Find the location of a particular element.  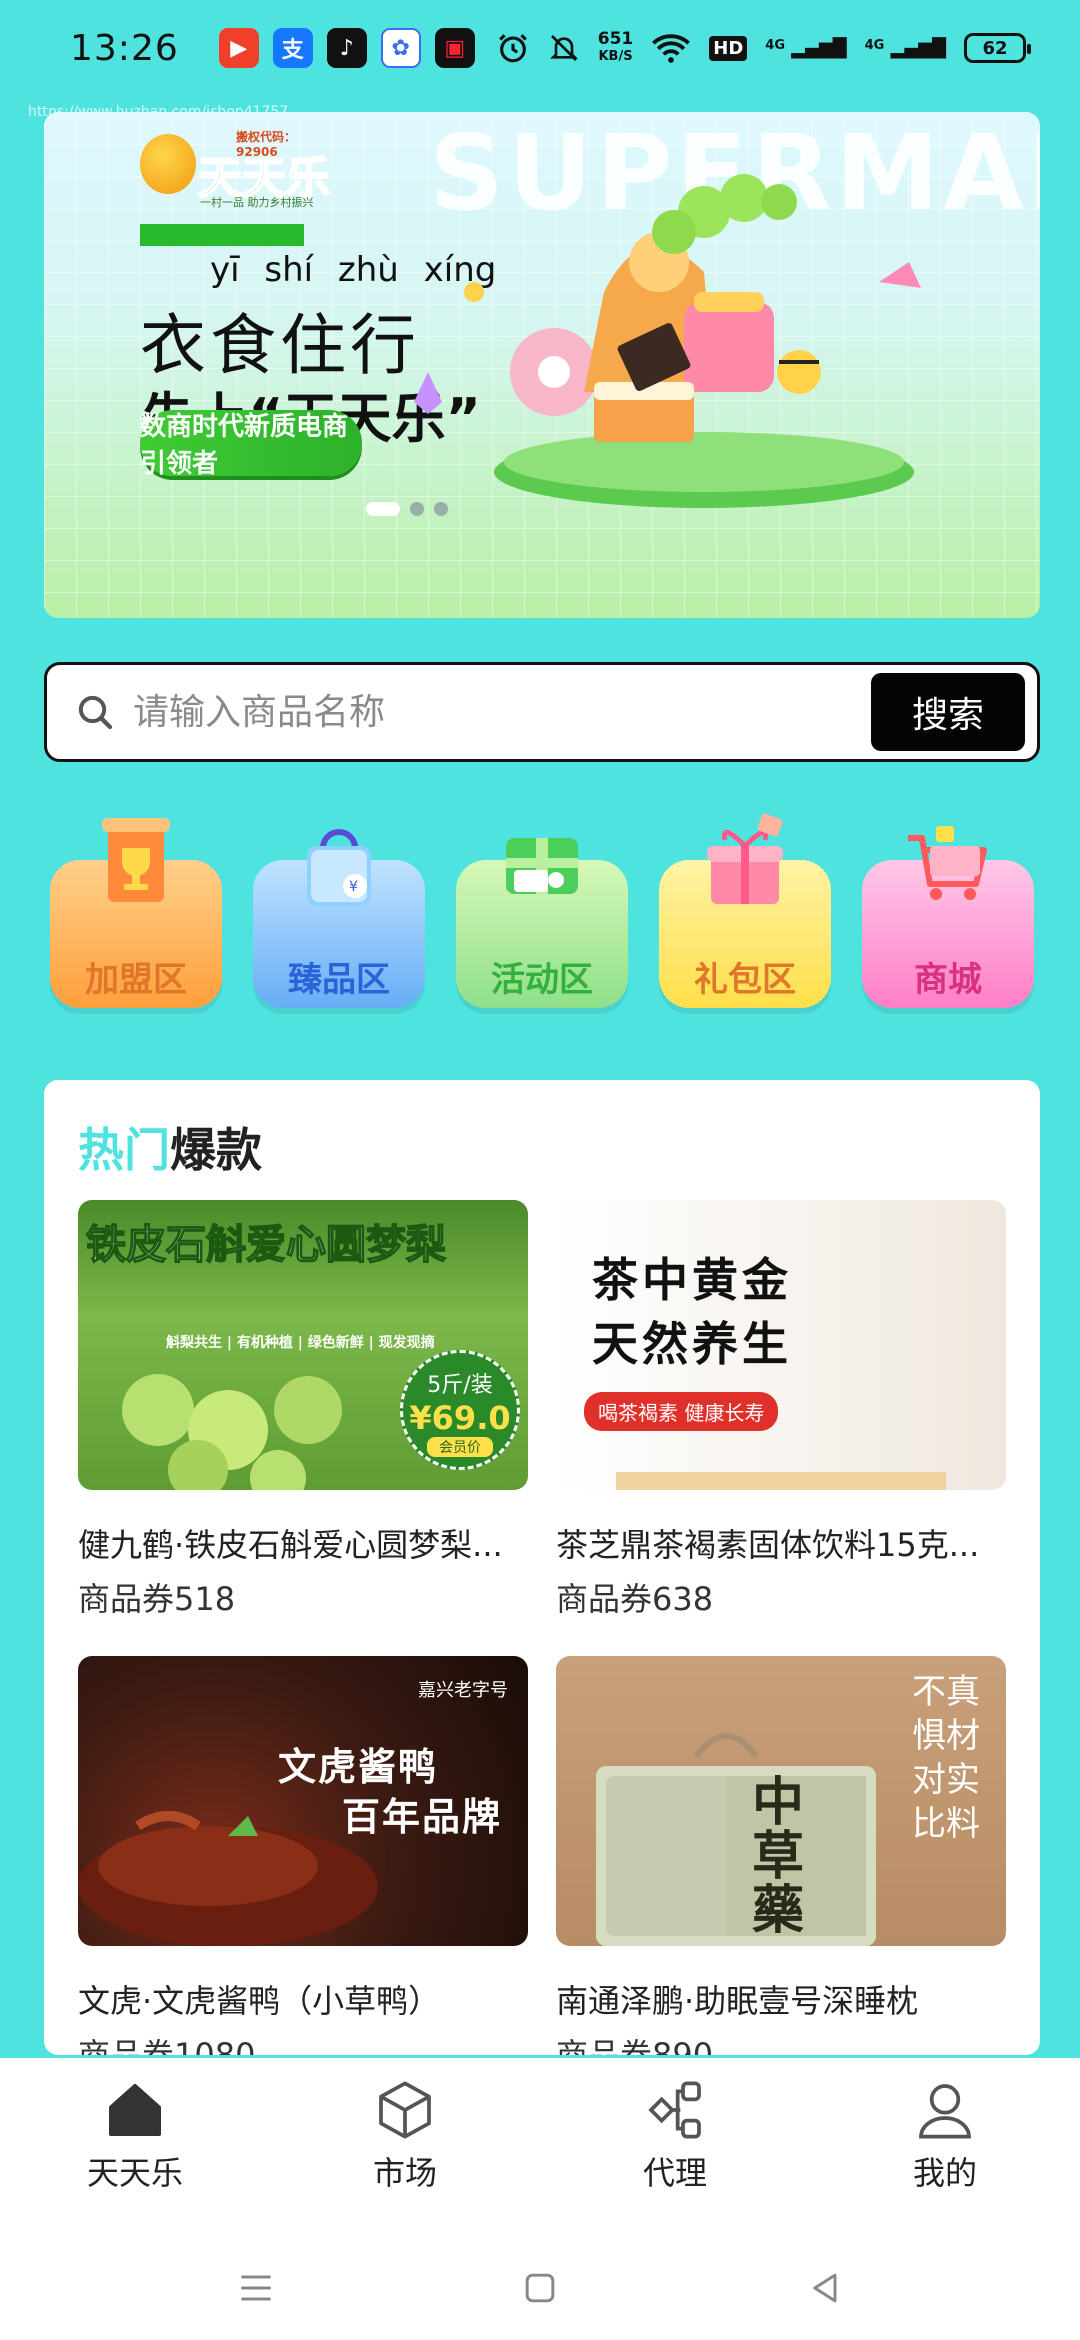

cube-icon is located at coordinates (405, 2110).